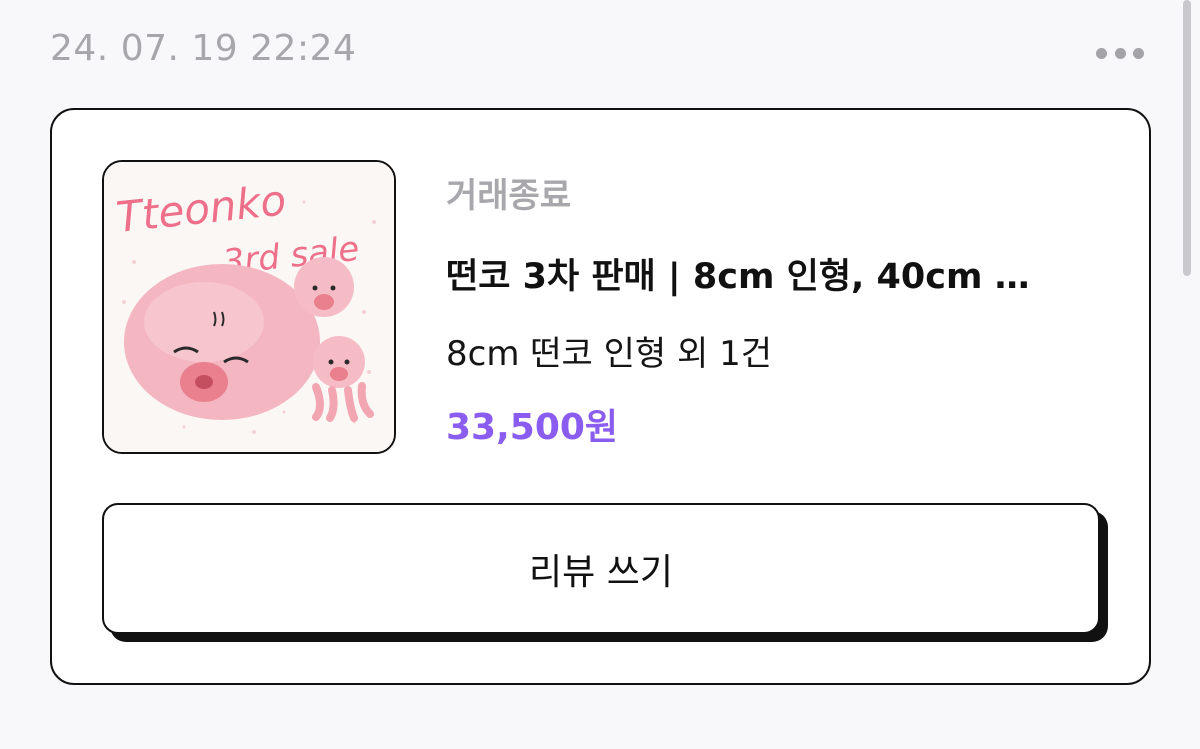 Image resolution: width=1200 pixels, height=749 pixels. I want to click on product-thumbnail: Tteonko 3rd sale, so click(249, 307).